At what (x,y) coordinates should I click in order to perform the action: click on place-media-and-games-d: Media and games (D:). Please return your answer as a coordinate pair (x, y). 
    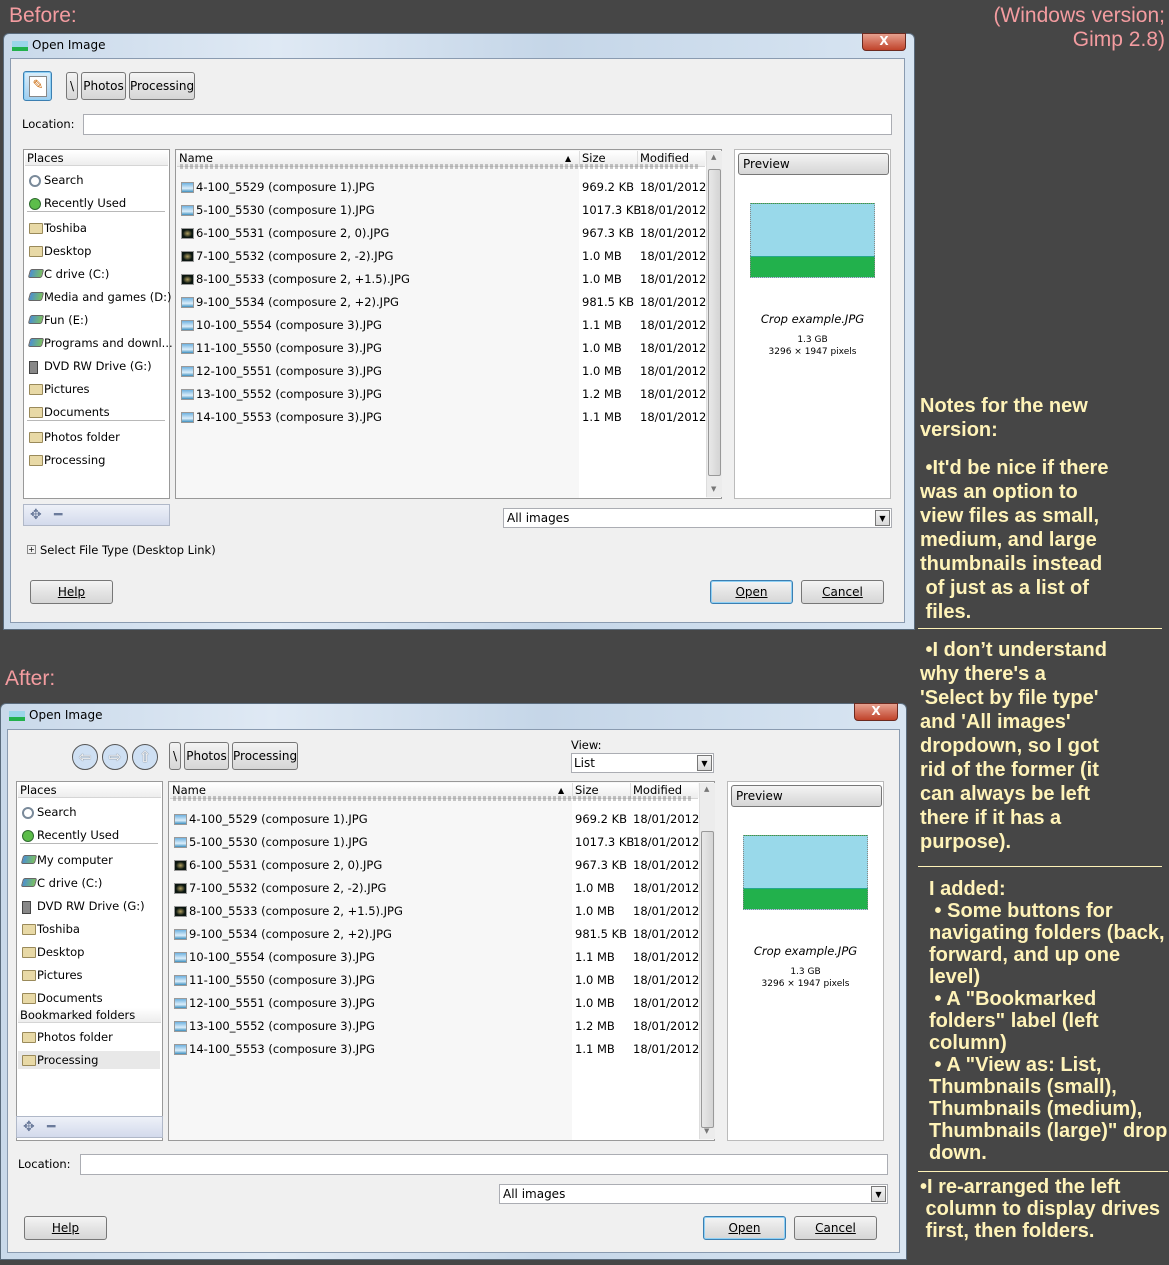
    Looking at the image, I should click on (98, 297).